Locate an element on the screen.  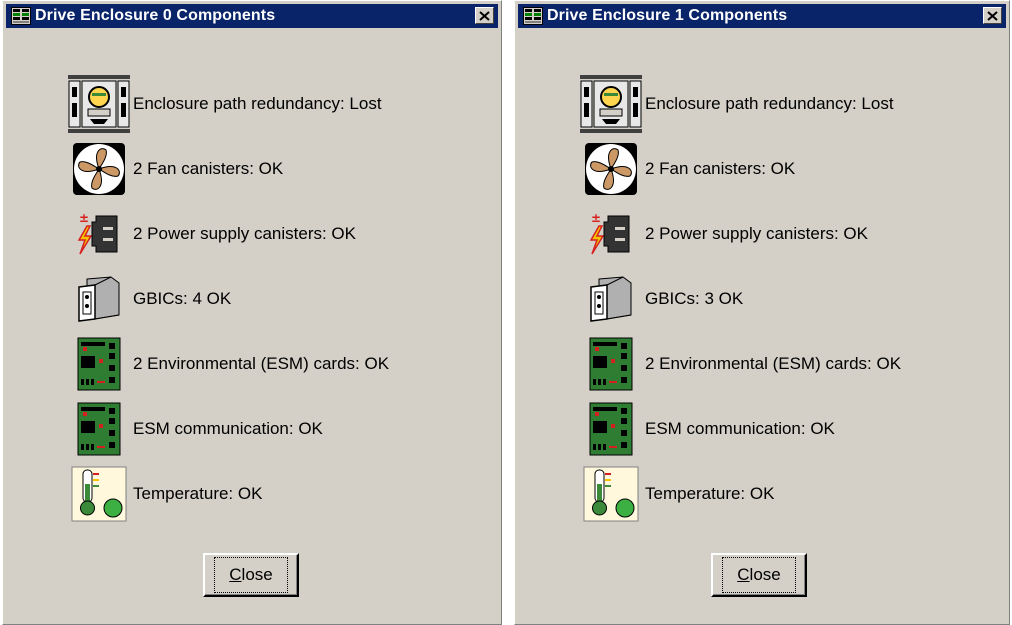
title-bar: Drive Enclosure 1 Components is located at coordinates (762, 16).